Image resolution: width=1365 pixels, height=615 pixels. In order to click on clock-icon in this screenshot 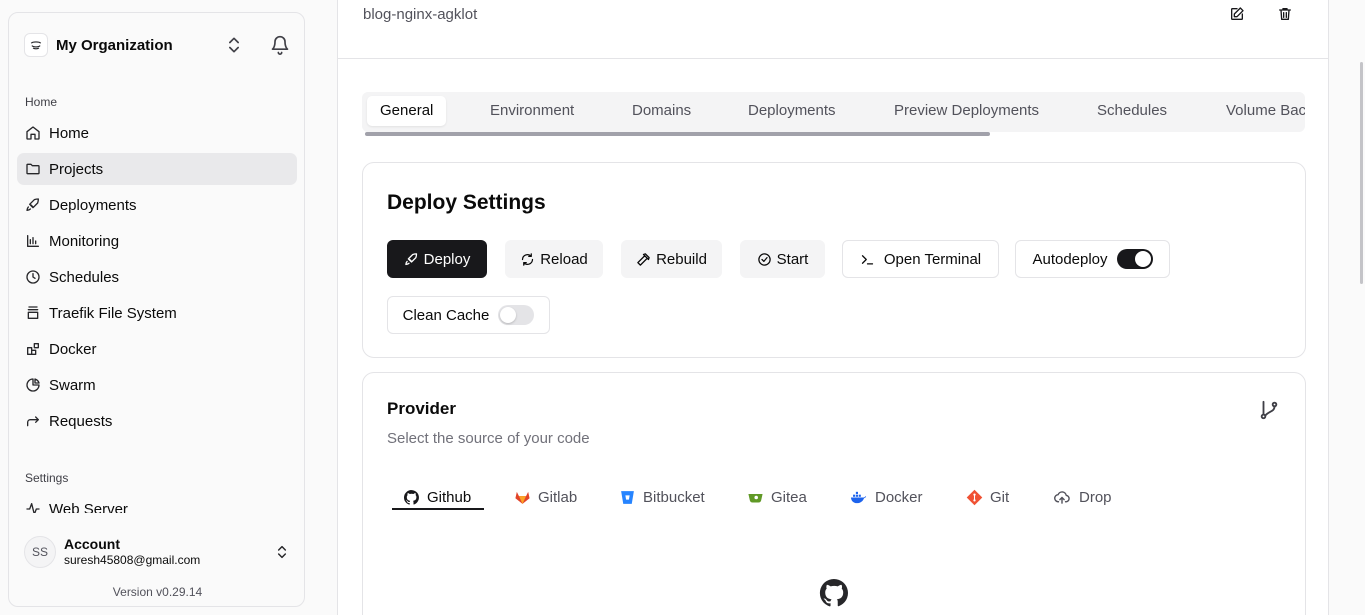, I will do `click(33, 277)`.